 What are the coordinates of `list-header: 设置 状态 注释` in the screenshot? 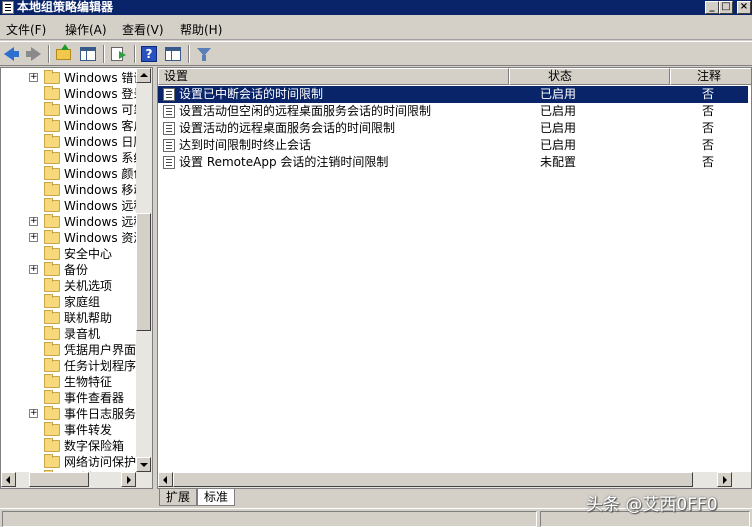 It's located at (454, 76).